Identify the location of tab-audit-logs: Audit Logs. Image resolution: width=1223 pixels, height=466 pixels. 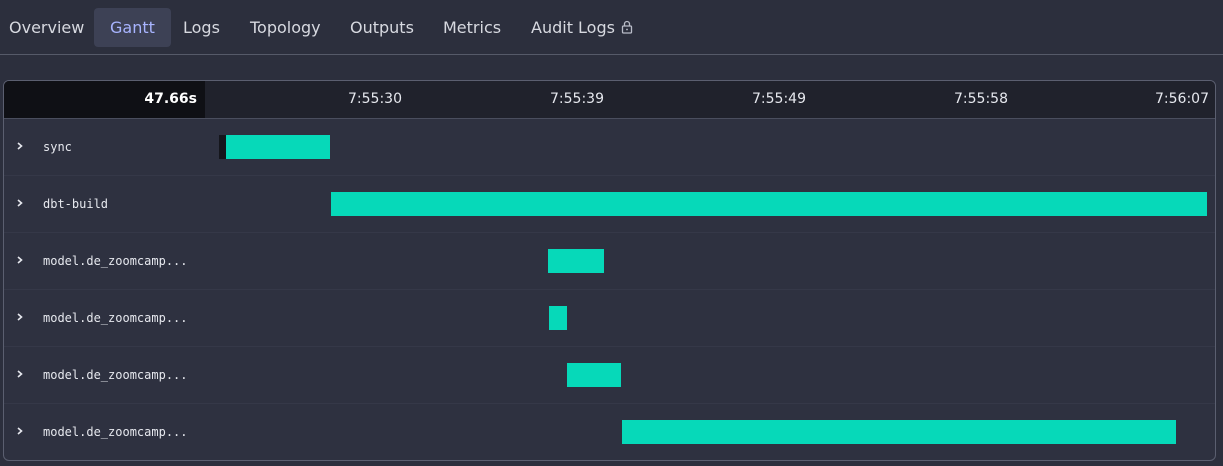
(582, 27).